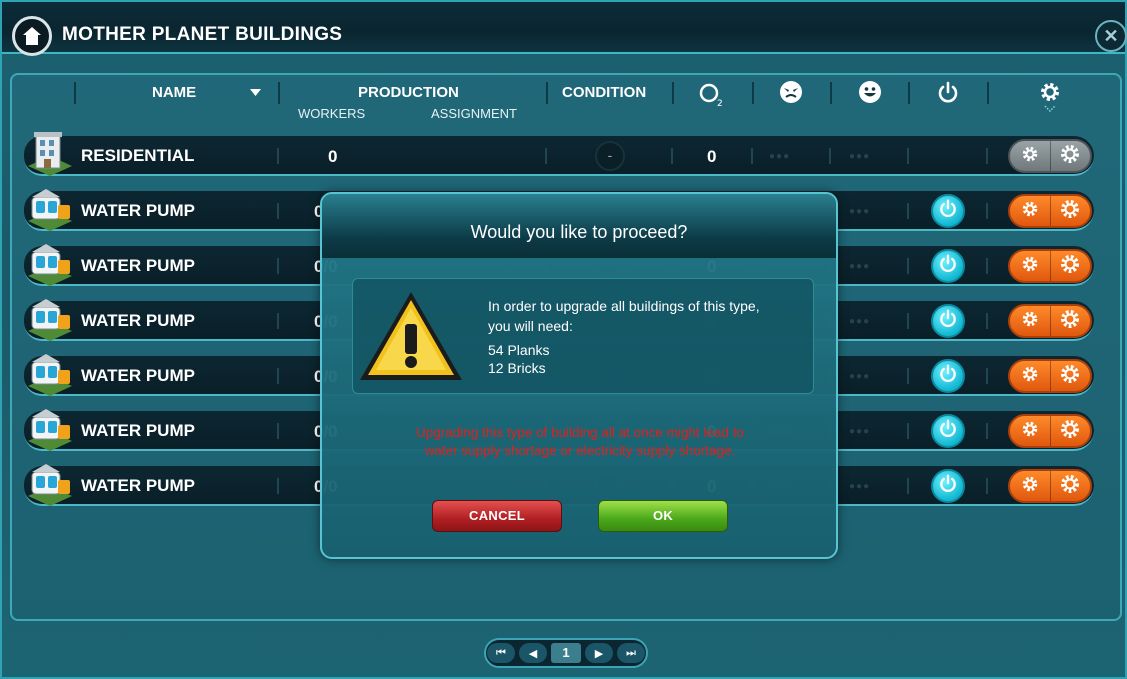  Describe the element at coordinates (1111, 36) in the screenshot. I see `close-button: ✕` at that location.